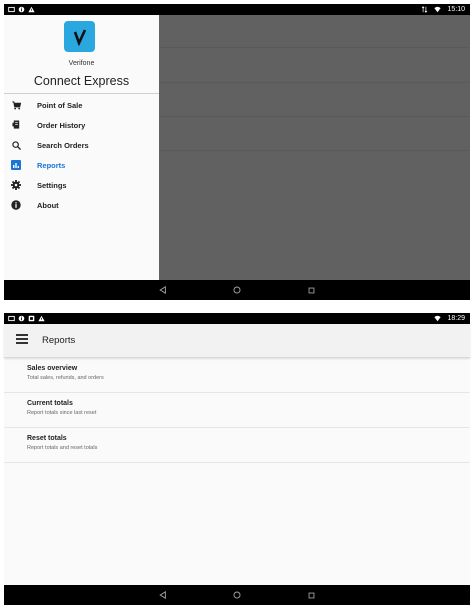 The image size is (476, 607). I want to click on receipt-icon, so click(16, 125).